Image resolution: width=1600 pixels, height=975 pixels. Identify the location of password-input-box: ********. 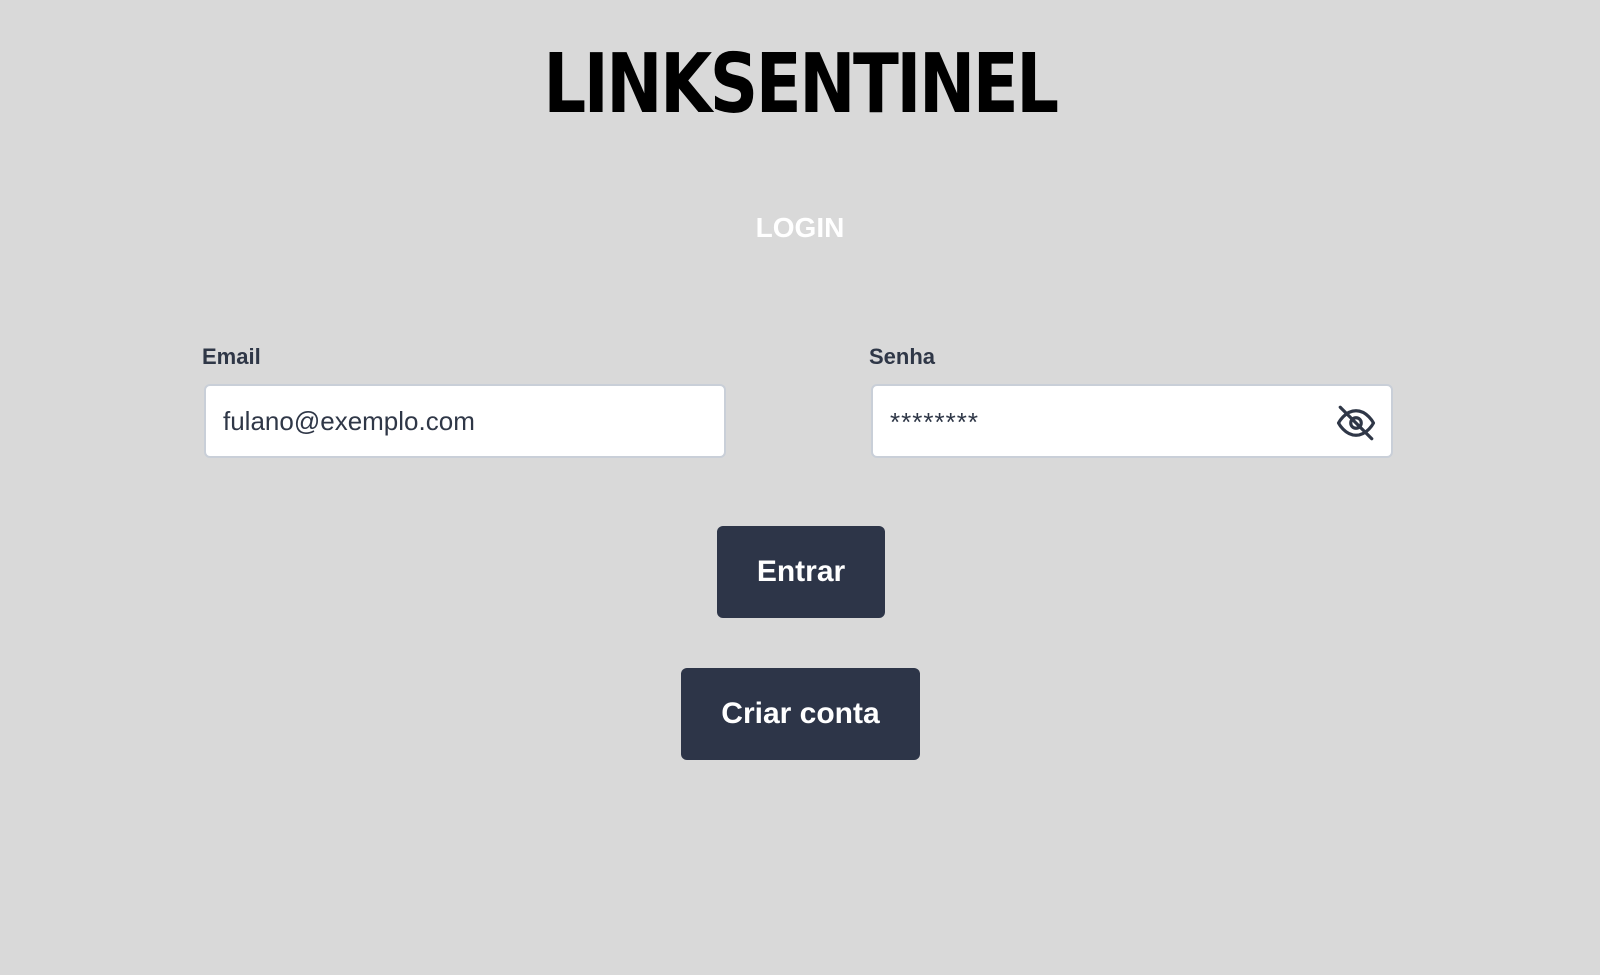
(1132, 421).